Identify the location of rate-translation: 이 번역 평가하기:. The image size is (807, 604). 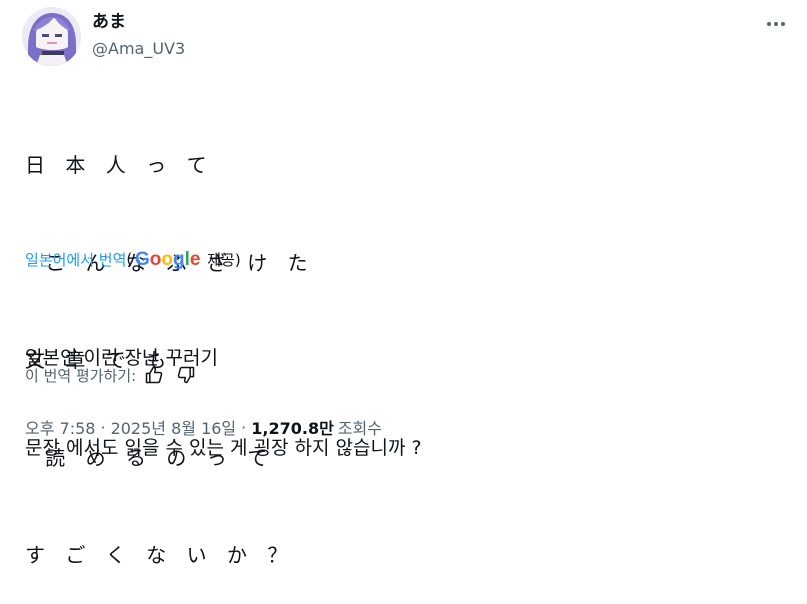
(112, 375).